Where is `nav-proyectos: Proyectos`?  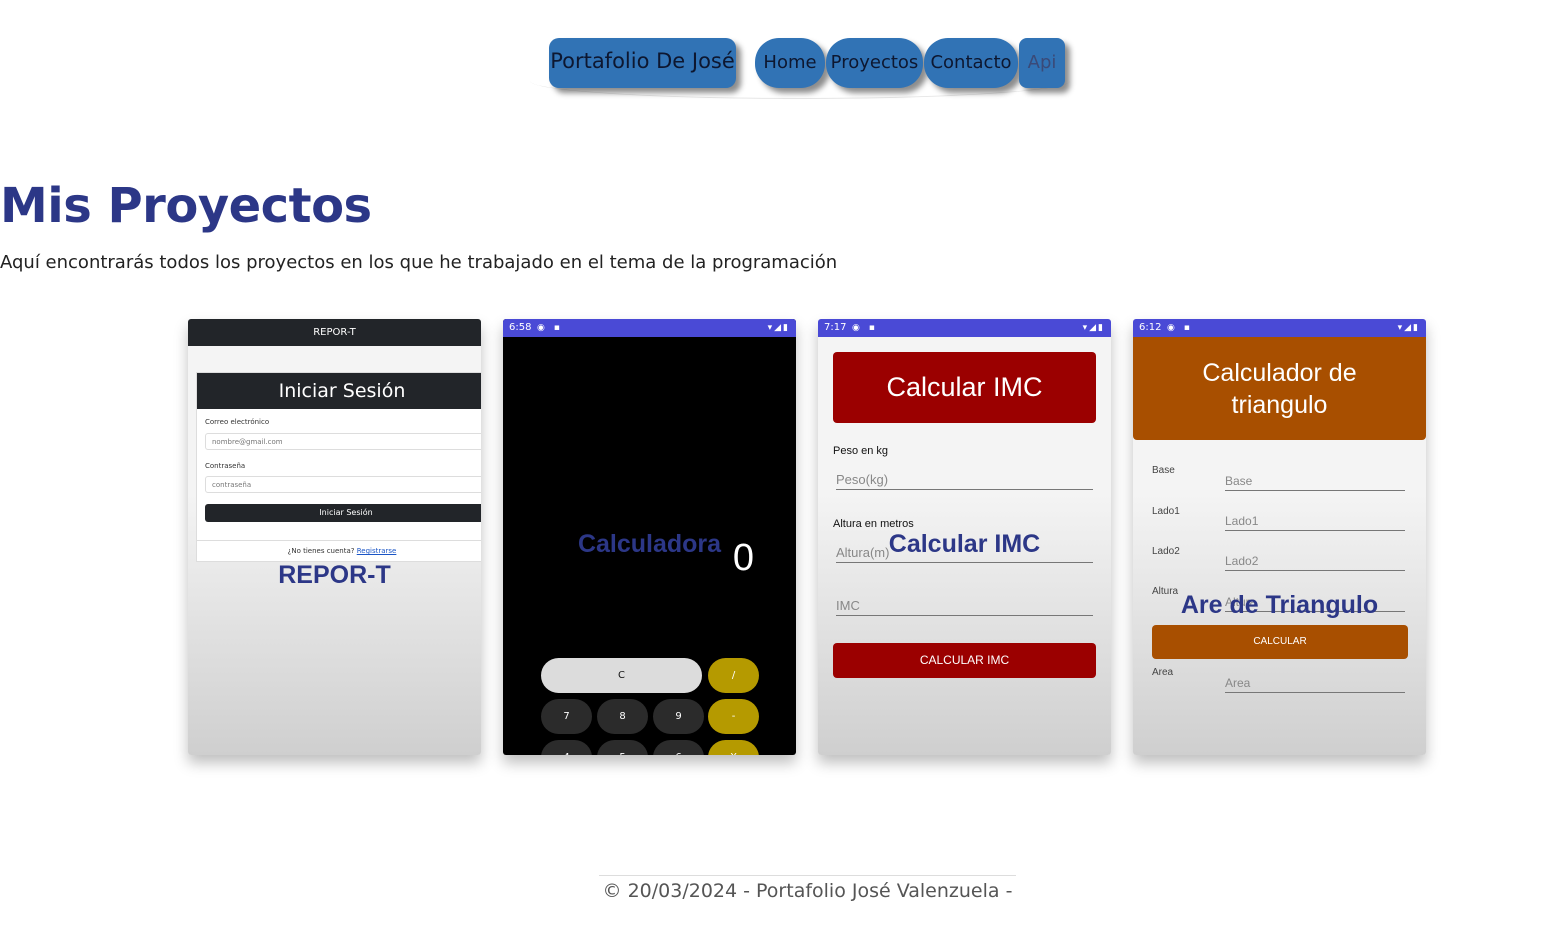 nav-proyectos: Proyectos is located at coordinates (874, 63).